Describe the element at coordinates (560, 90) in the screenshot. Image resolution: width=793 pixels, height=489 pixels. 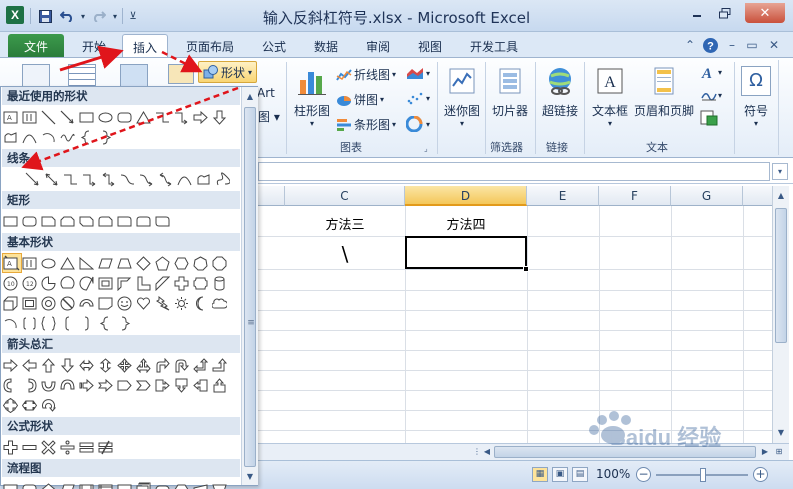
I see `hyperlink-button: 超链接` at that location.